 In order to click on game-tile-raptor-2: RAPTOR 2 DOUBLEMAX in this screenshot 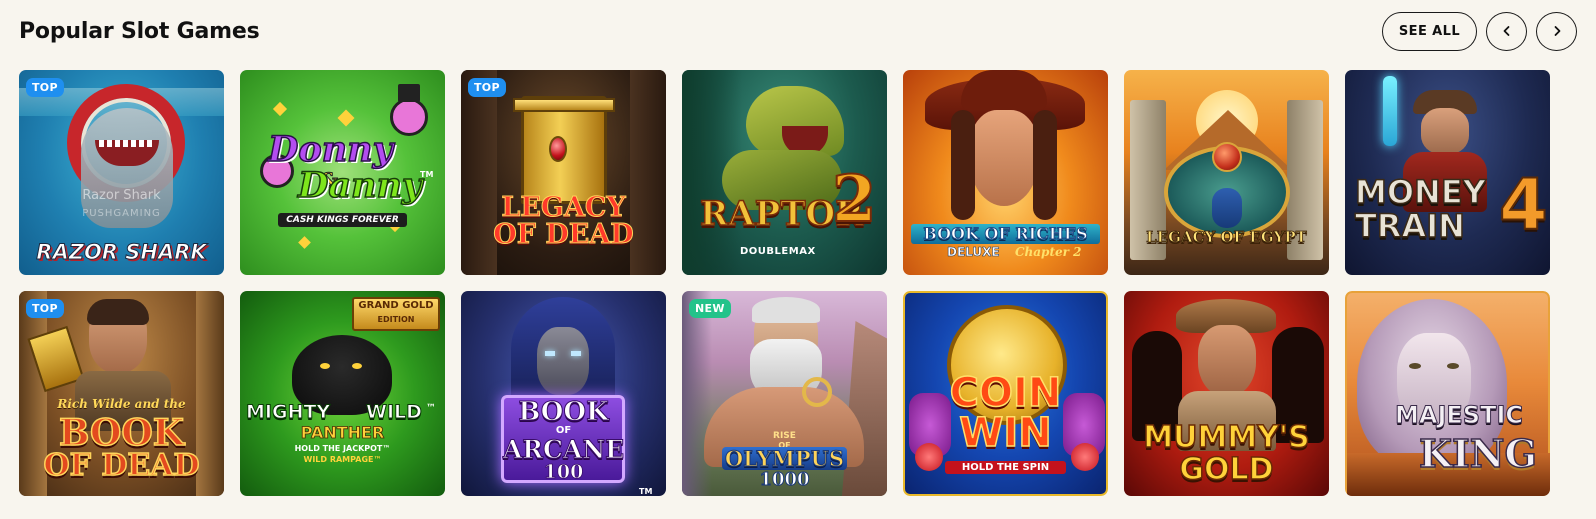, I will do `click(784, 172)`.